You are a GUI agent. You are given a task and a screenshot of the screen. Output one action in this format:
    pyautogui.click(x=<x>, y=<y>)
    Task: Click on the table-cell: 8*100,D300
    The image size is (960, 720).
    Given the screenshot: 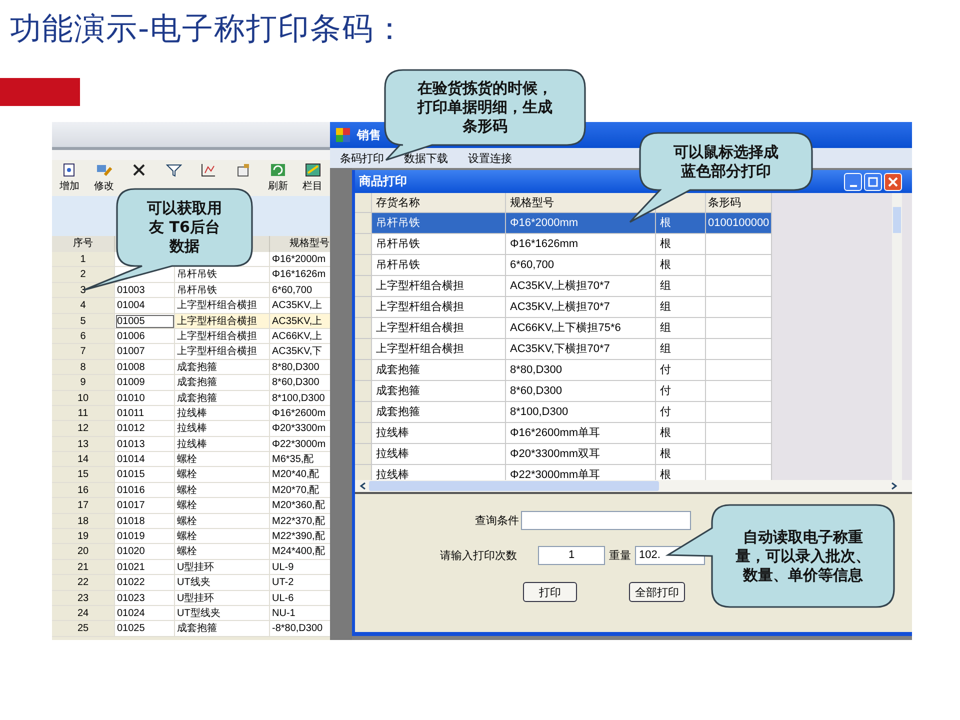 What is the action you would take?
    pyautogui.click(x=581, y=412)
    